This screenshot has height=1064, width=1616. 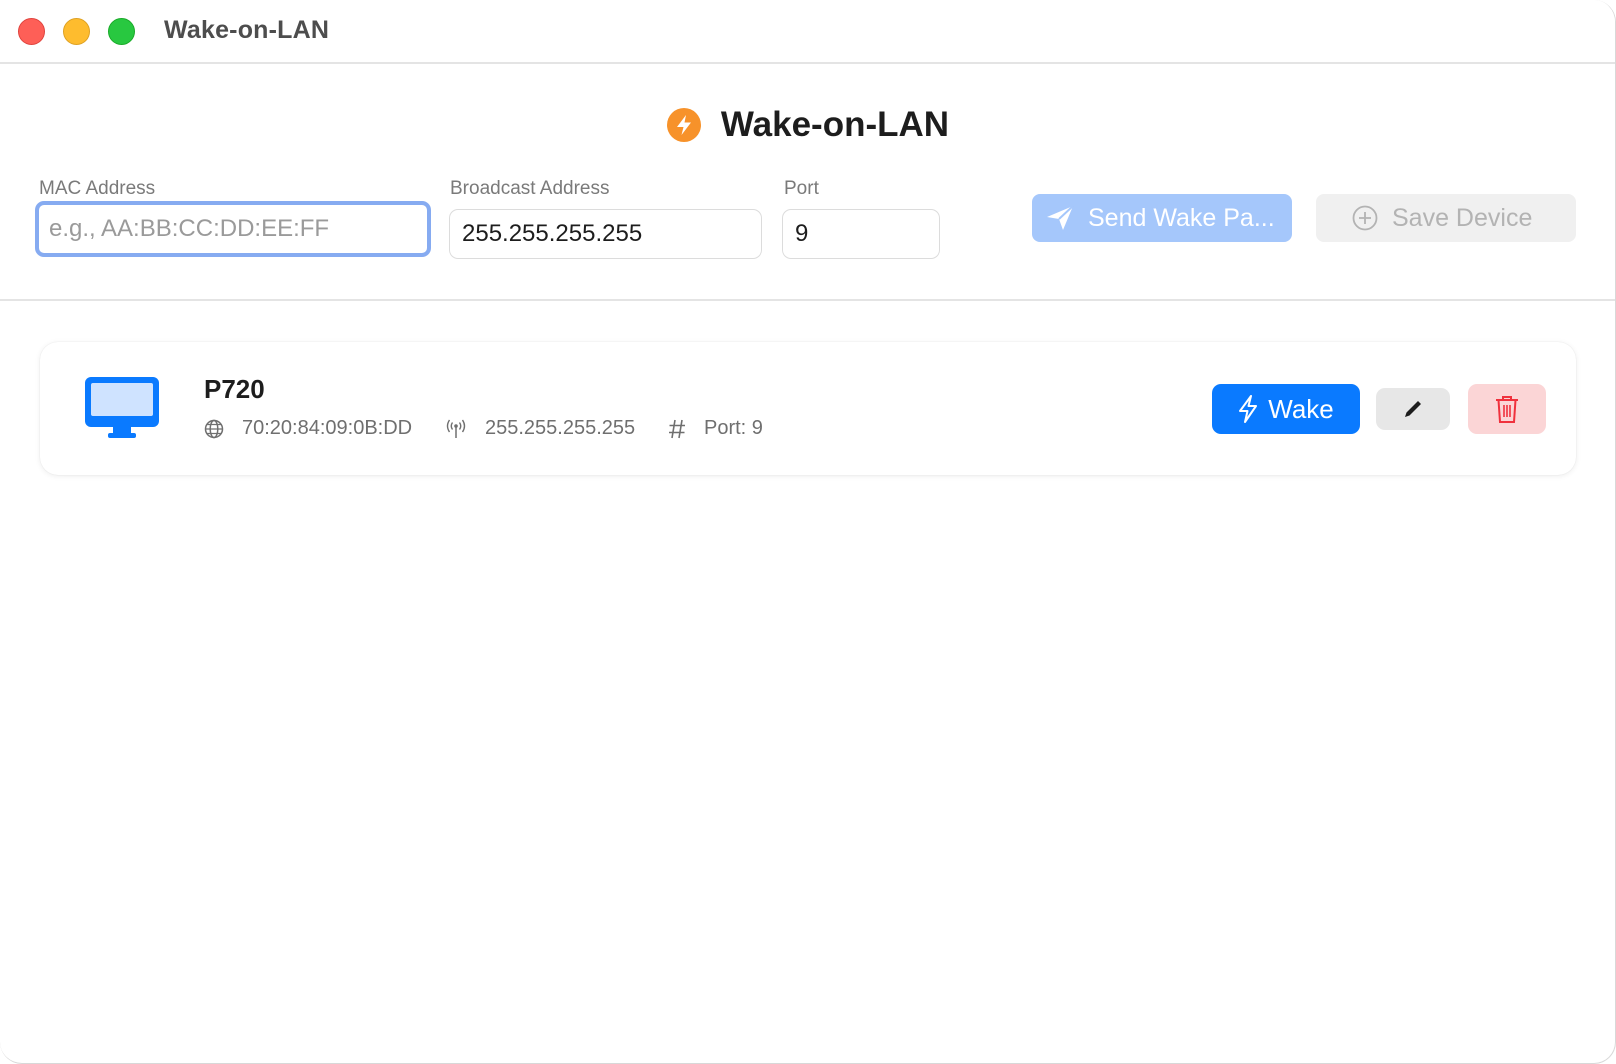 I want to click on desktop-computer-icon, so click(x=122, y=410).